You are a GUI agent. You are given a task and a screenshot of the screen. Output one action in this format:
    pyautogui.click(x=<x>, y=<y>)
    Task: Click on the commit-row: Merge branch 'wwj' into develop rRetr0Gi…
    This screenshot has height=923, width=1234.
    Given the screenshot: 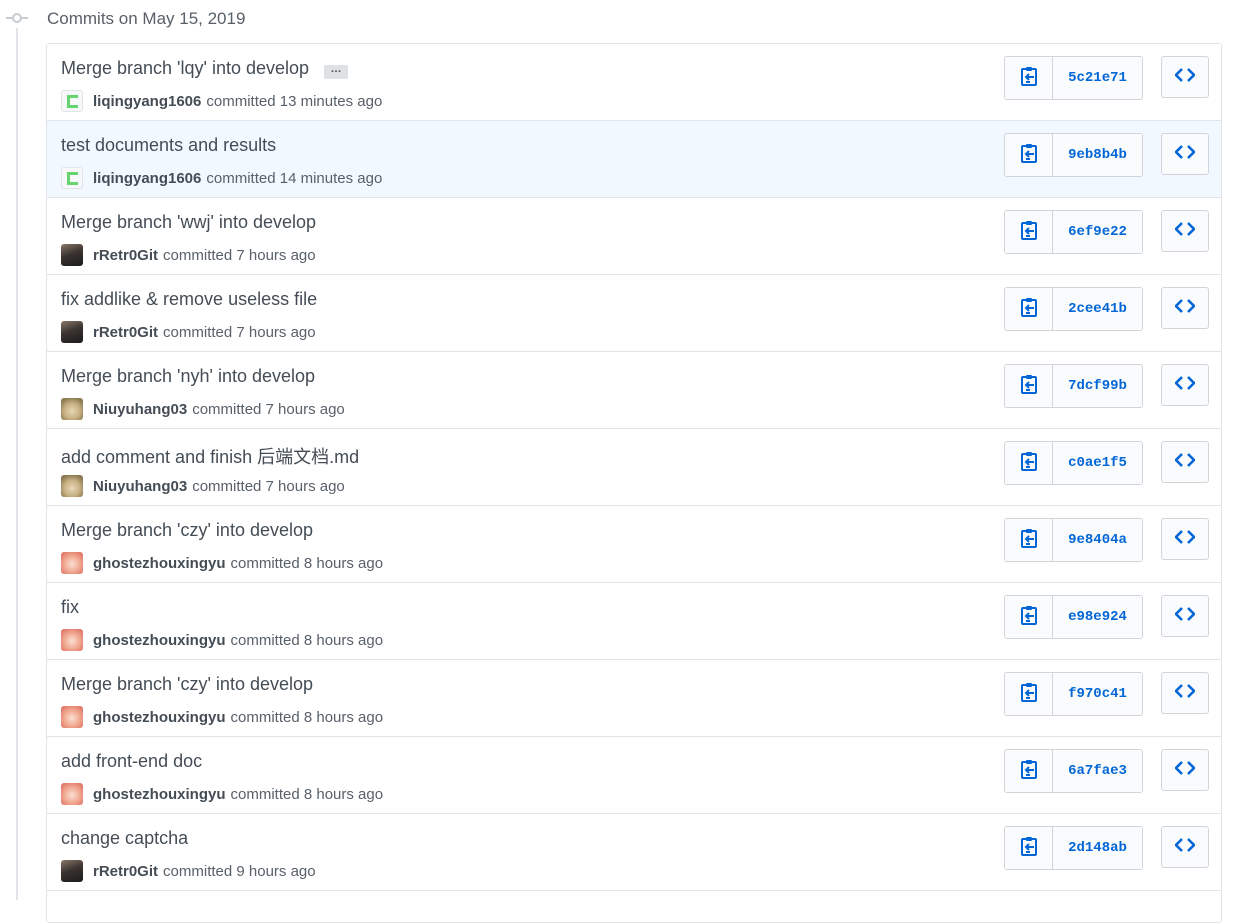 What is the action you would take?
    pyautogui.click(x=634, y=236)
    